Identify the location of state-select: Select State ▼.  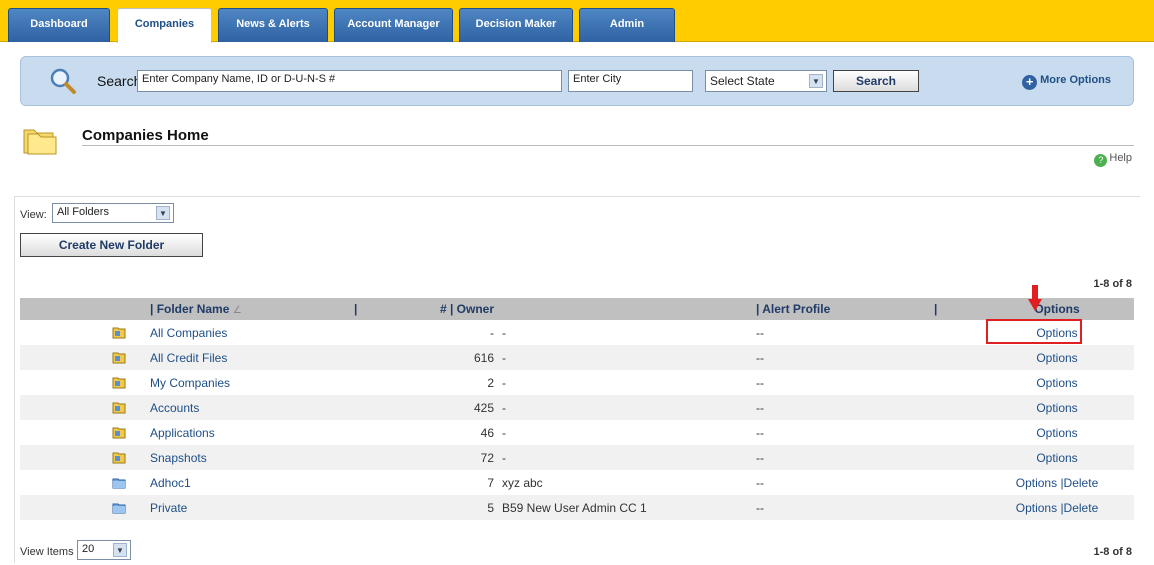
(766, 81).